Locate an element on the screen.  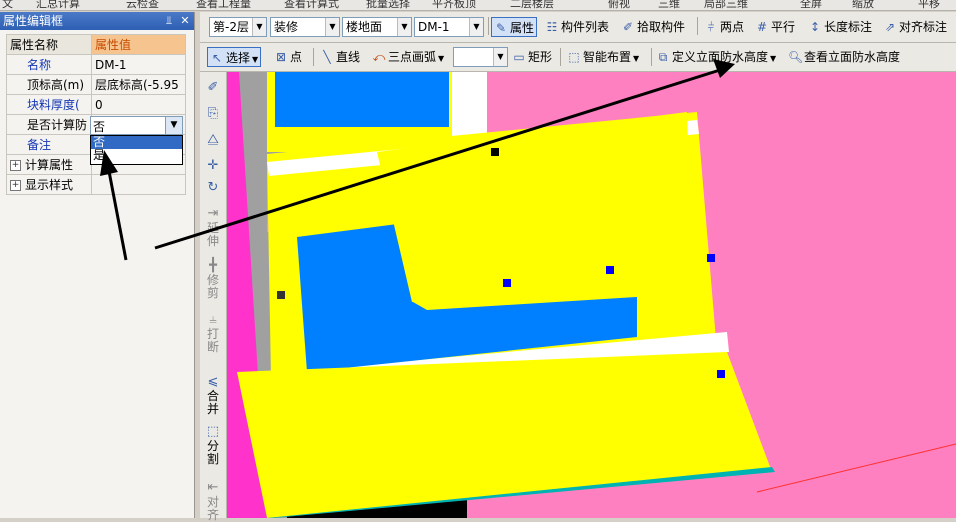
rectangle-button: ▭ 矩形 is located at coordinates (532, 57).